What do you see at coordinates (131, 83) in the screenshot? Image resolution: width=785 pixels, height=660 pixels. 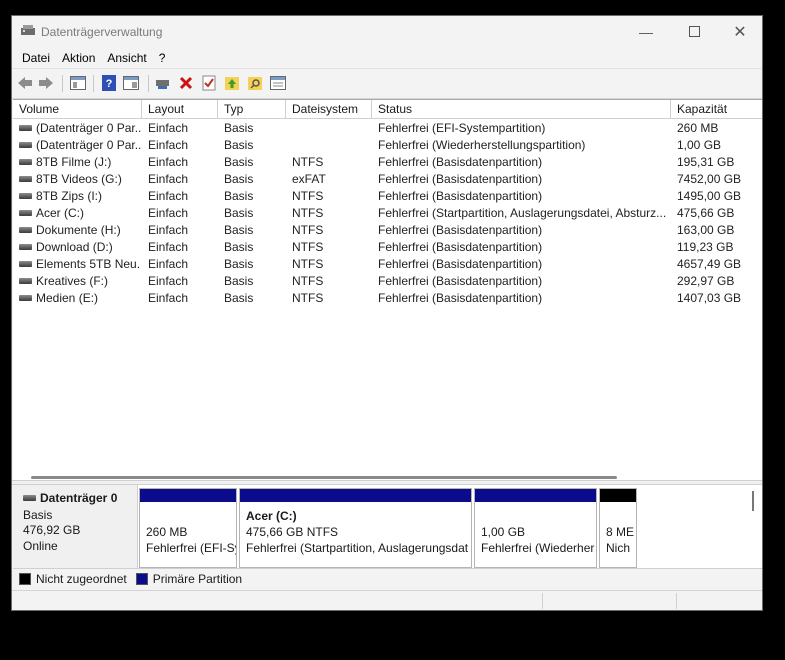 I see `console-button` at bounding box center [131, 83].